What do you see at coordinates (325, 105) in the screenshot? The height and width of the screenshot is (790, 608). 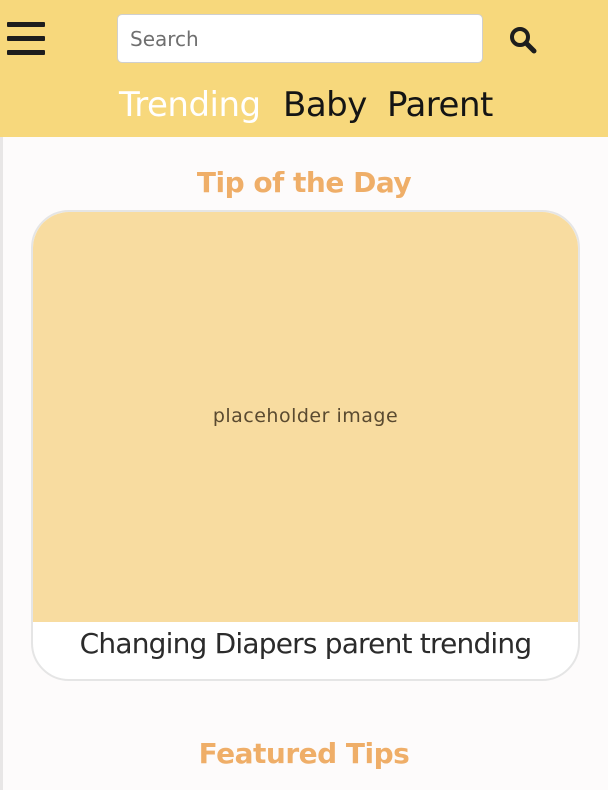 I see `tab-baby: Baby` at bounding box center [325, 105].